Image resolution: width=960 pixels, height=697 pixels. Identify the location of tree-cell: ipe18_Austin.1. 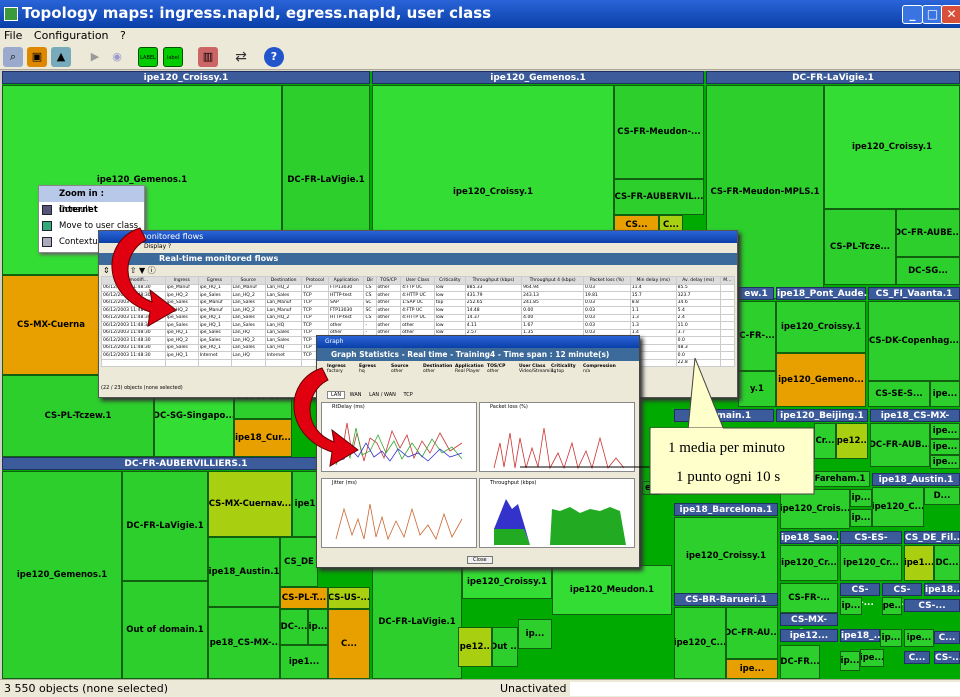
(244, 572).